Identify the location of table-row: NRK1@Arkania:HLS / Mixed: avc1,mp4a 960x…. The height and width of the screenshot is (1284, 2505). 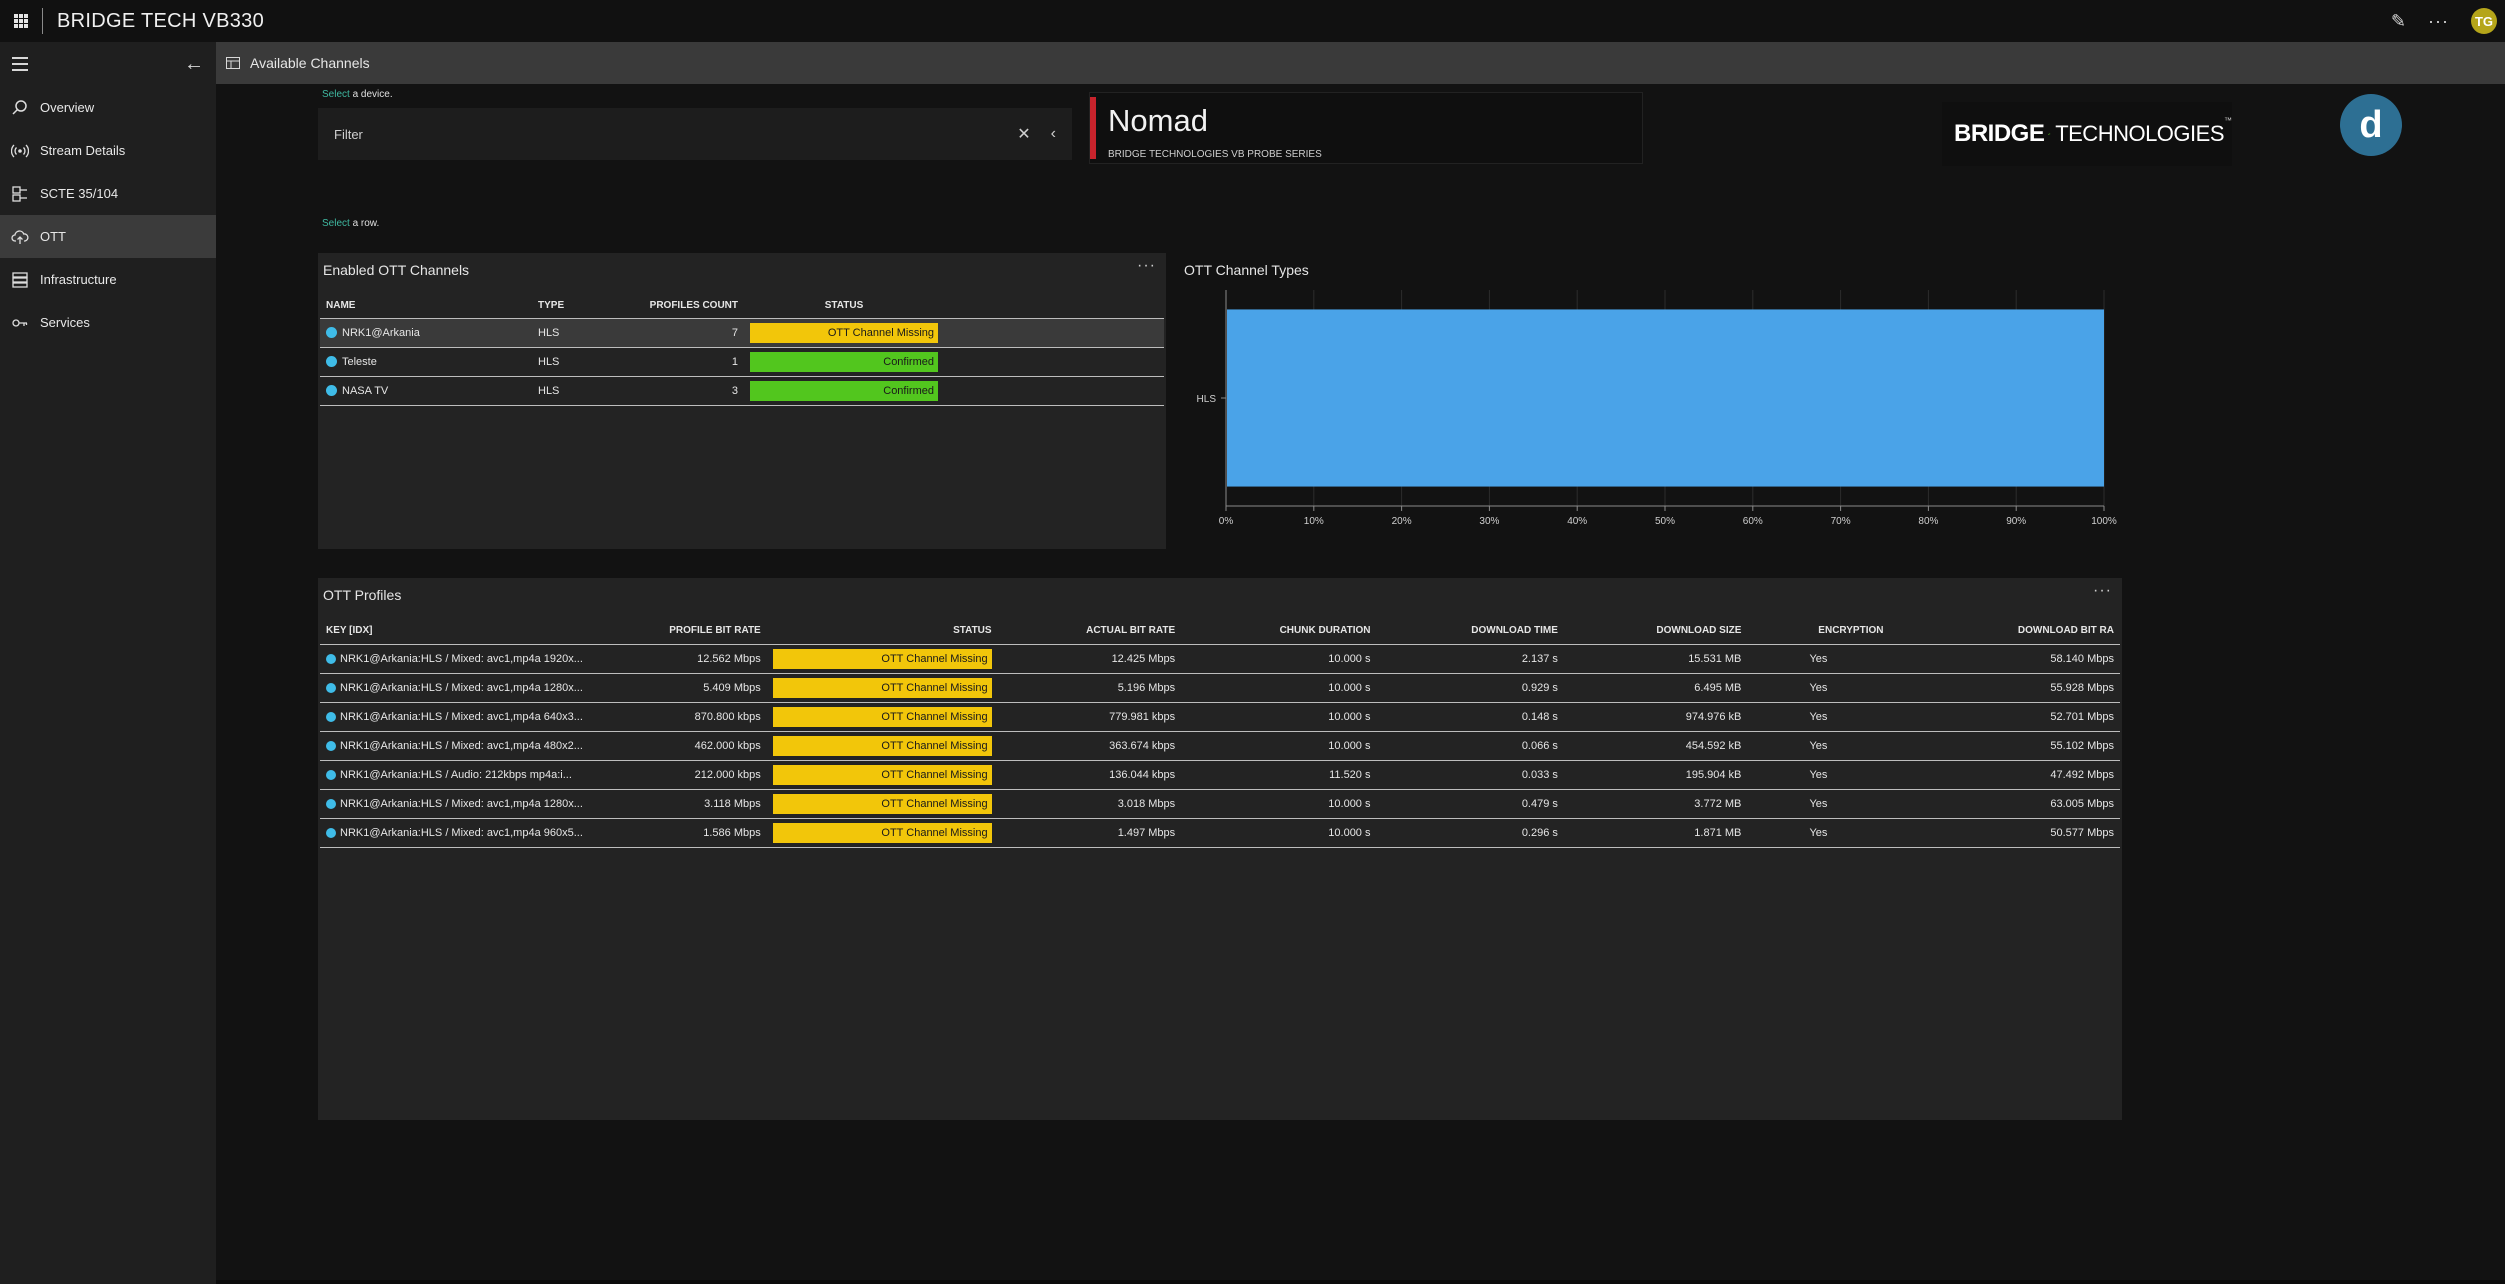
(1220, 833).